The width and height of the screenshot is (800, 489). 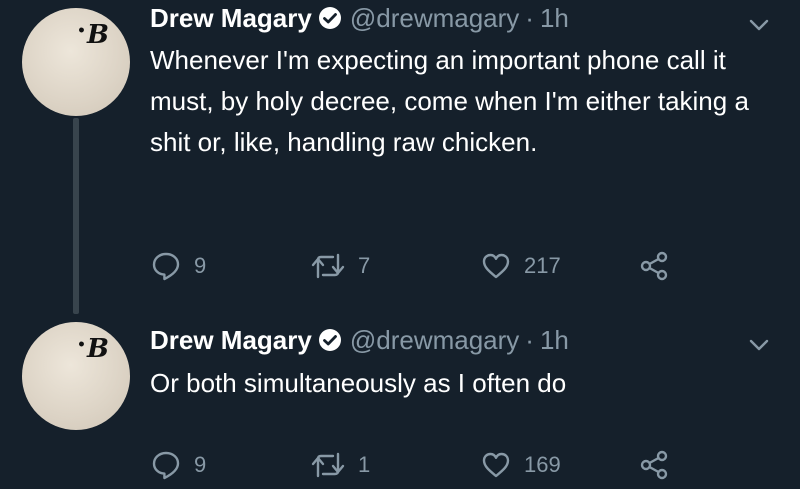 I want to click on like-button: 169, so click(x=520, y=465).